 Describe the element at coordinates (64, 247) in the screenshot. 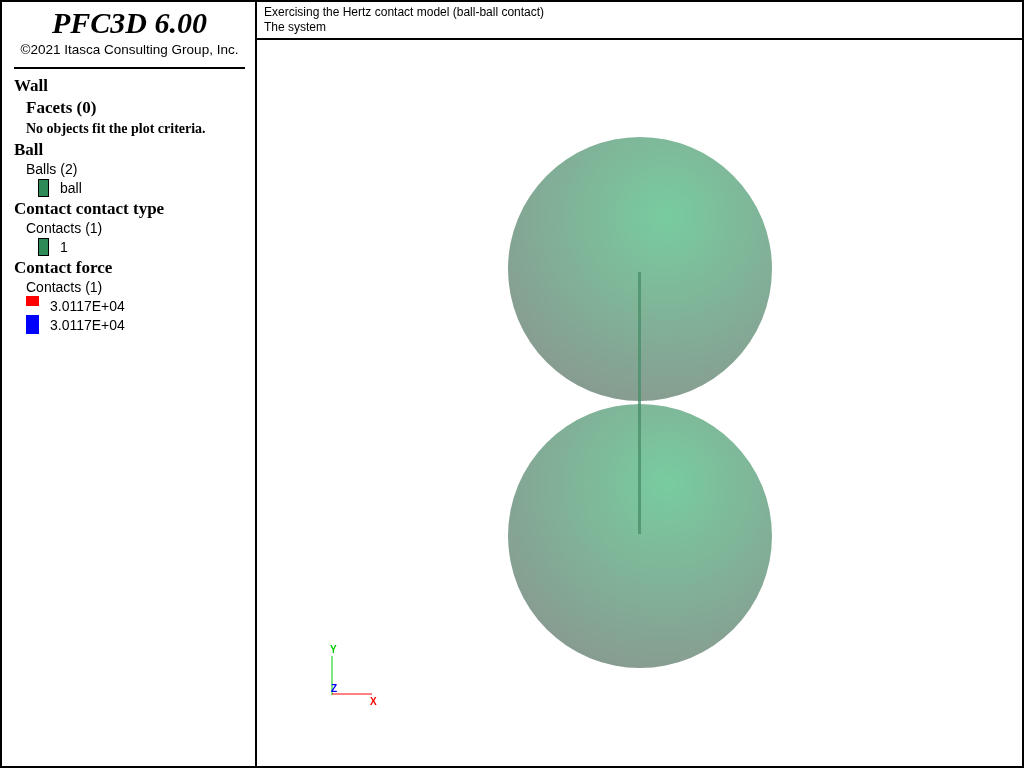

I see `legend-label: 1` at that location.